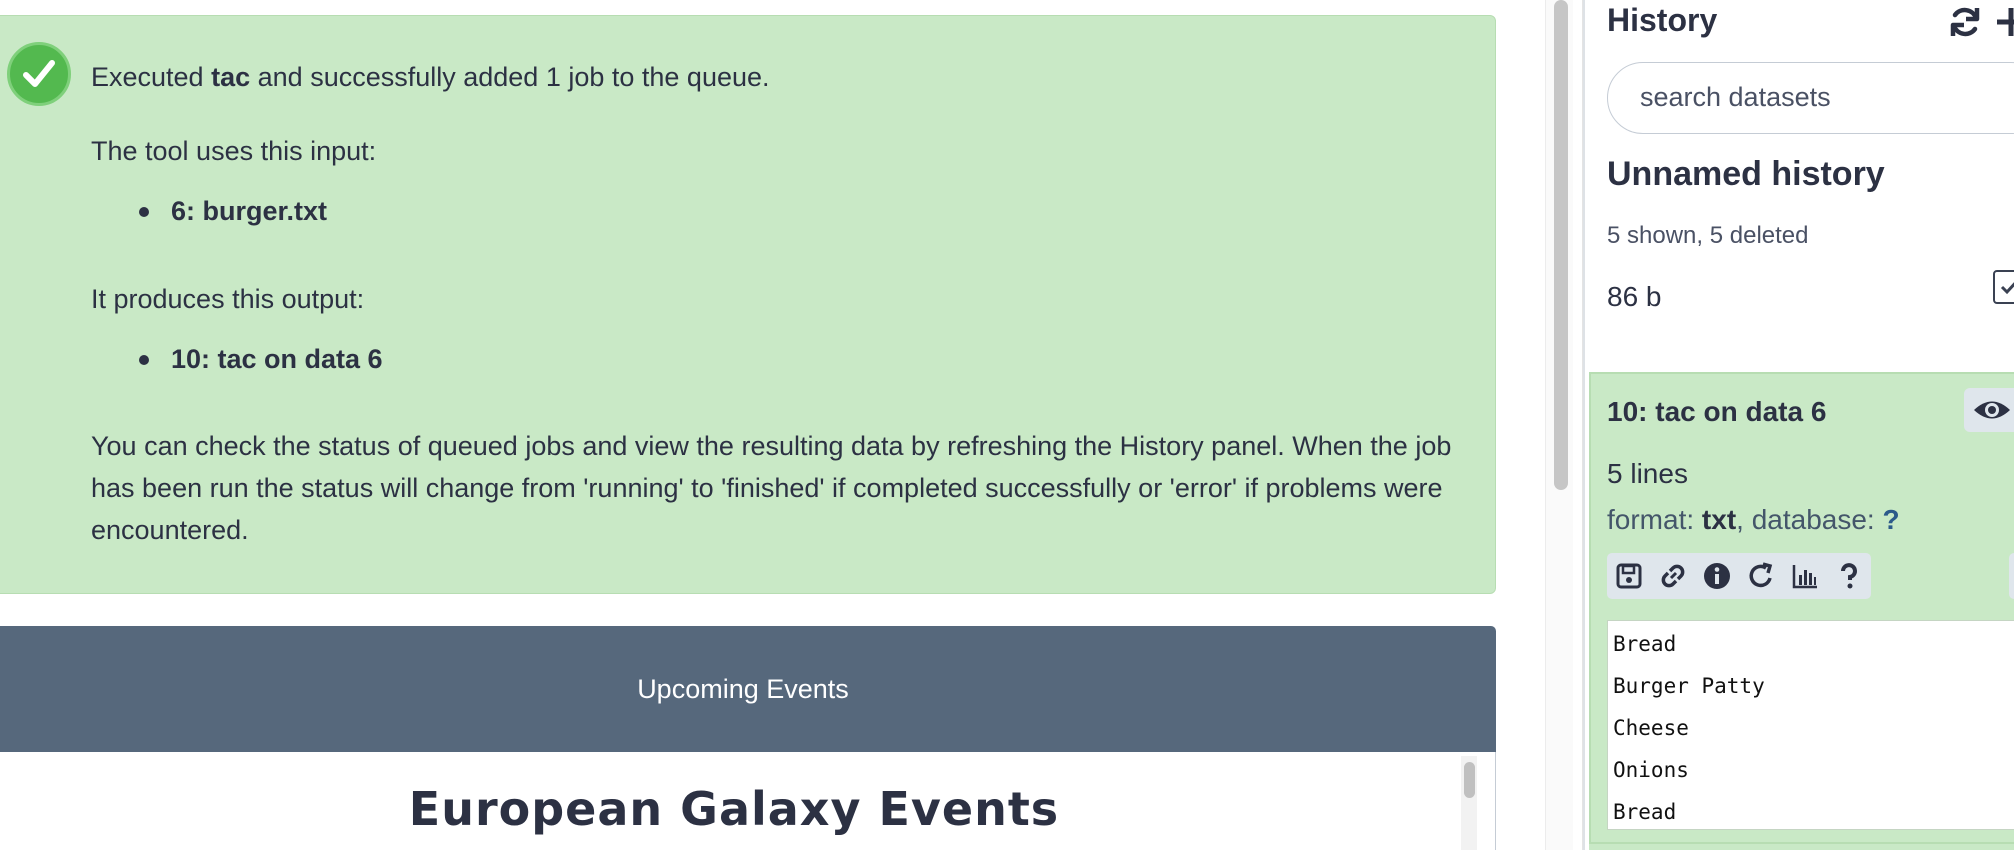 This screenshot has width=2014, height=850. I want to click on database-value: ?, so click(1891, 519).